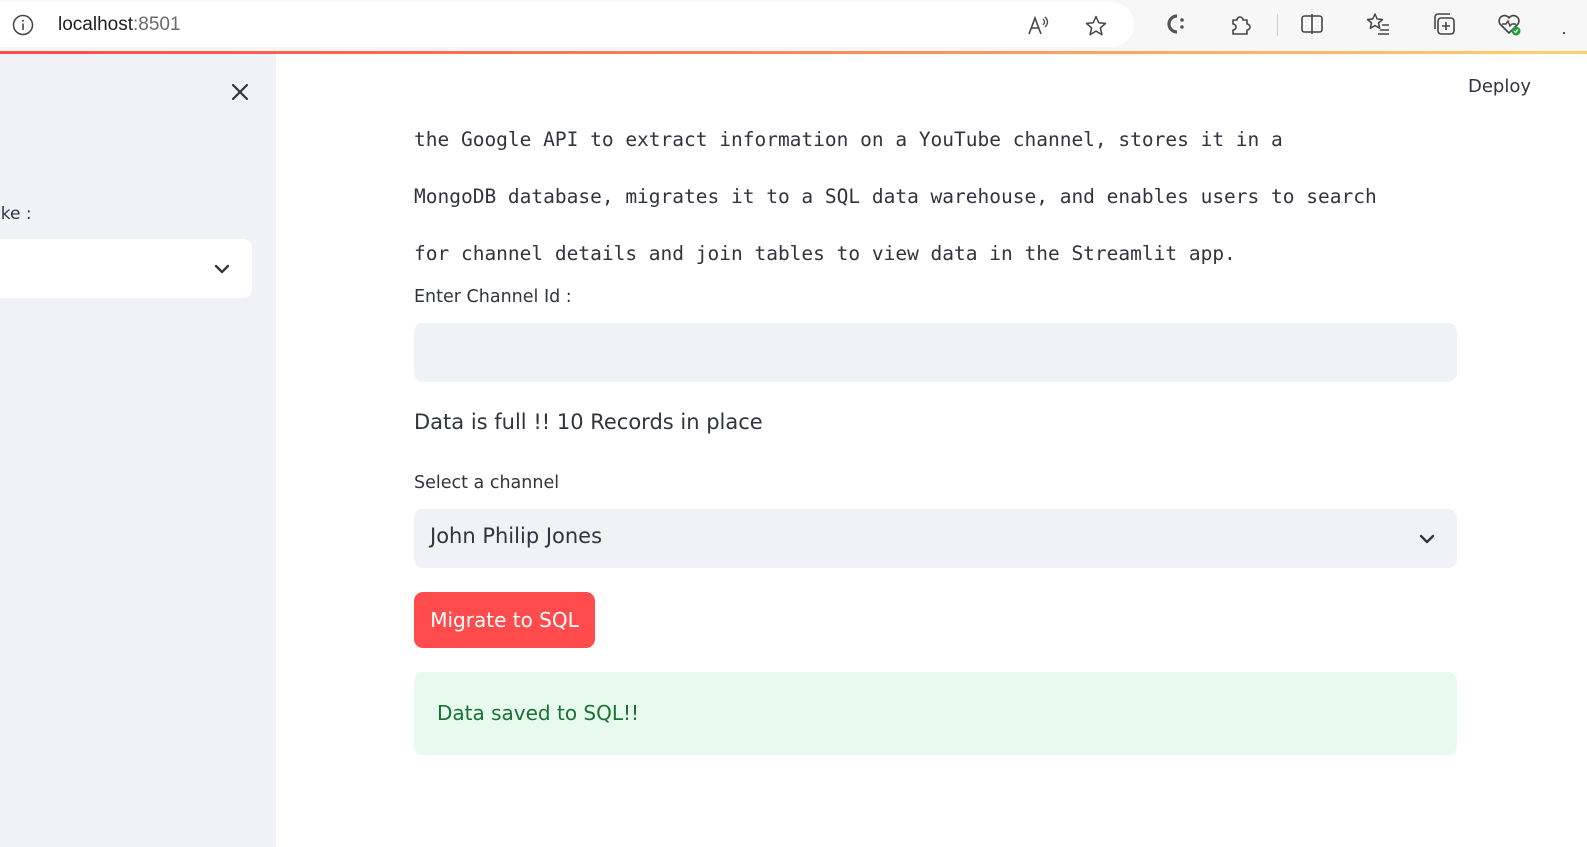  Describe the element at coordinates (1096, 26) in the screenshot. I see `star-icon` at that location.